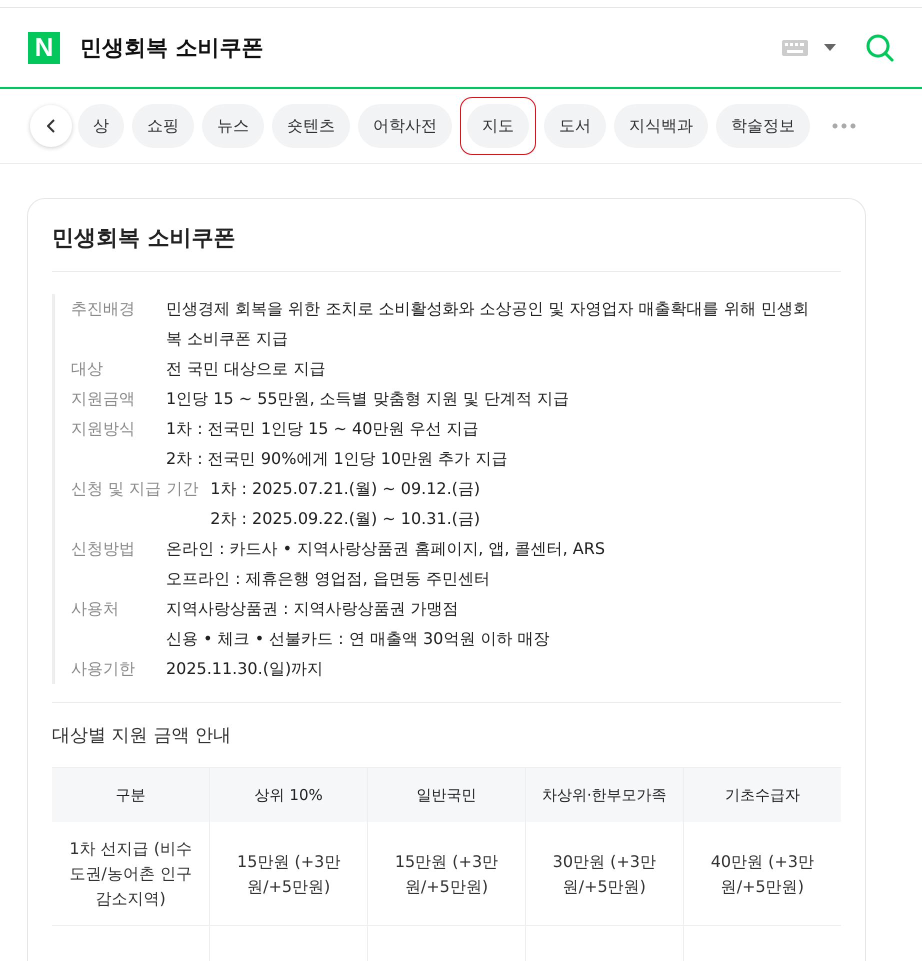 Image resolution: width=922 pixels, height=961 pixels. I want to click on info-value: 온라인 : 카드사 • 지역사랑상품권 홈페이지, 앱, 콜센터, ARS, so click(385, 549).